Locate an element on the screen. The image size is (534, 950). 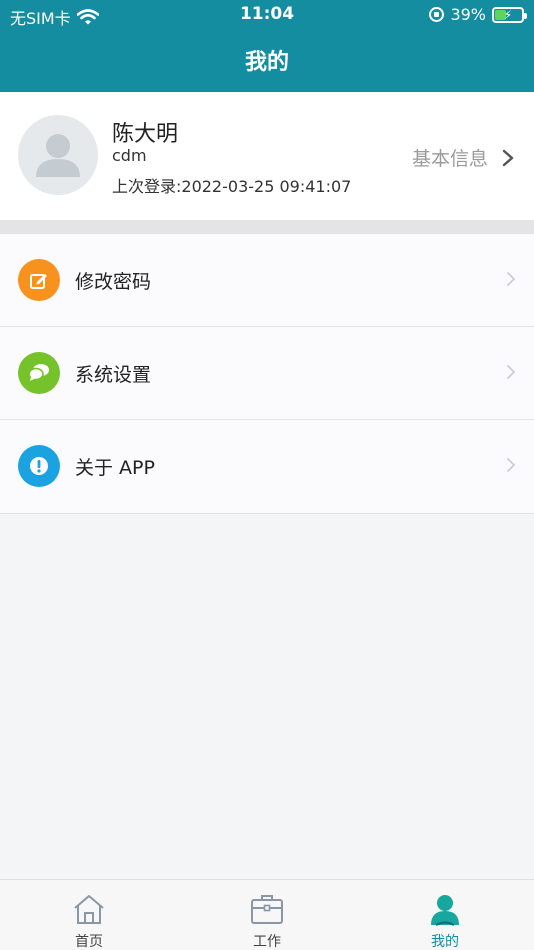
tab-label-mine: 我的 is located at coordinates (445, 942).